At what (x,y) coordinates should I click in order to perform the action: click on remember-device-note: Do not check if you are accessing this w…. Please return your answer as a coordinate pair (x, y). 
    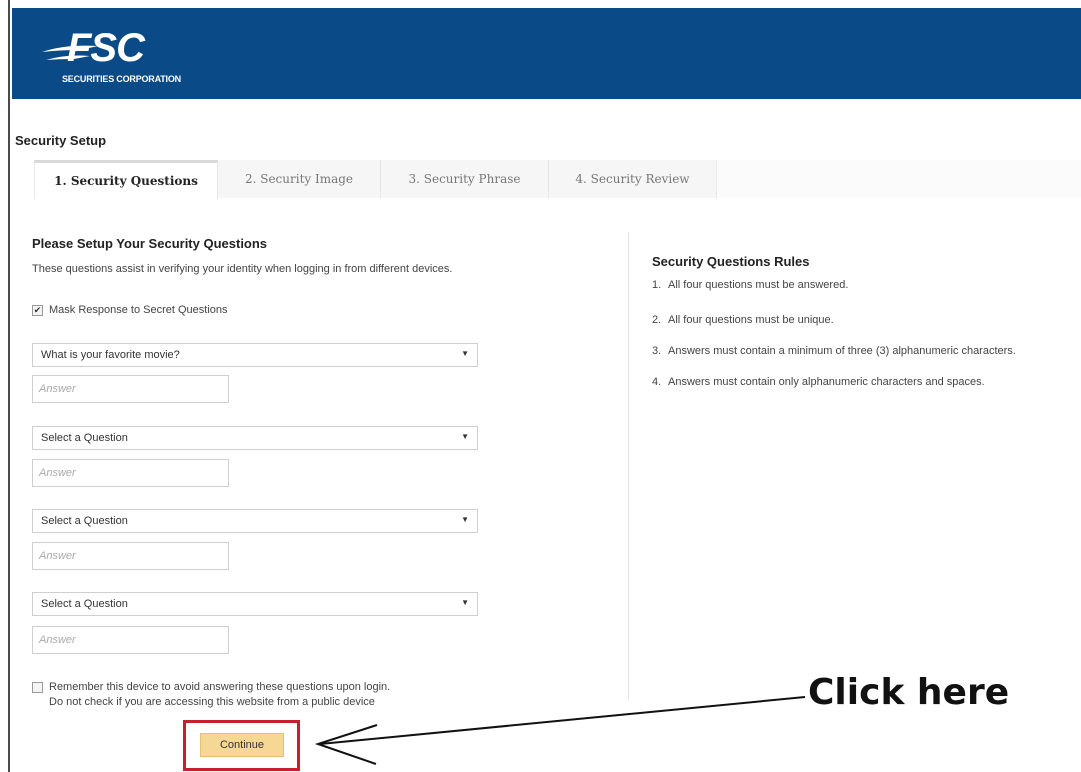
    Looking at the image, I should click on (212, 702).